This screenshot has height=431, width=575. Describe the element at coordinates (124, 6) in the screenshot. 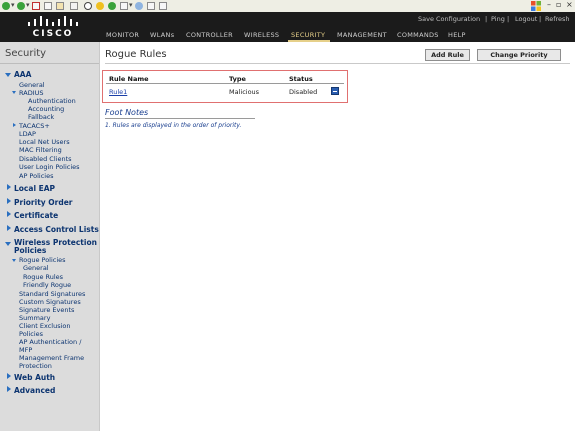

I see `mail-icon` at that location.